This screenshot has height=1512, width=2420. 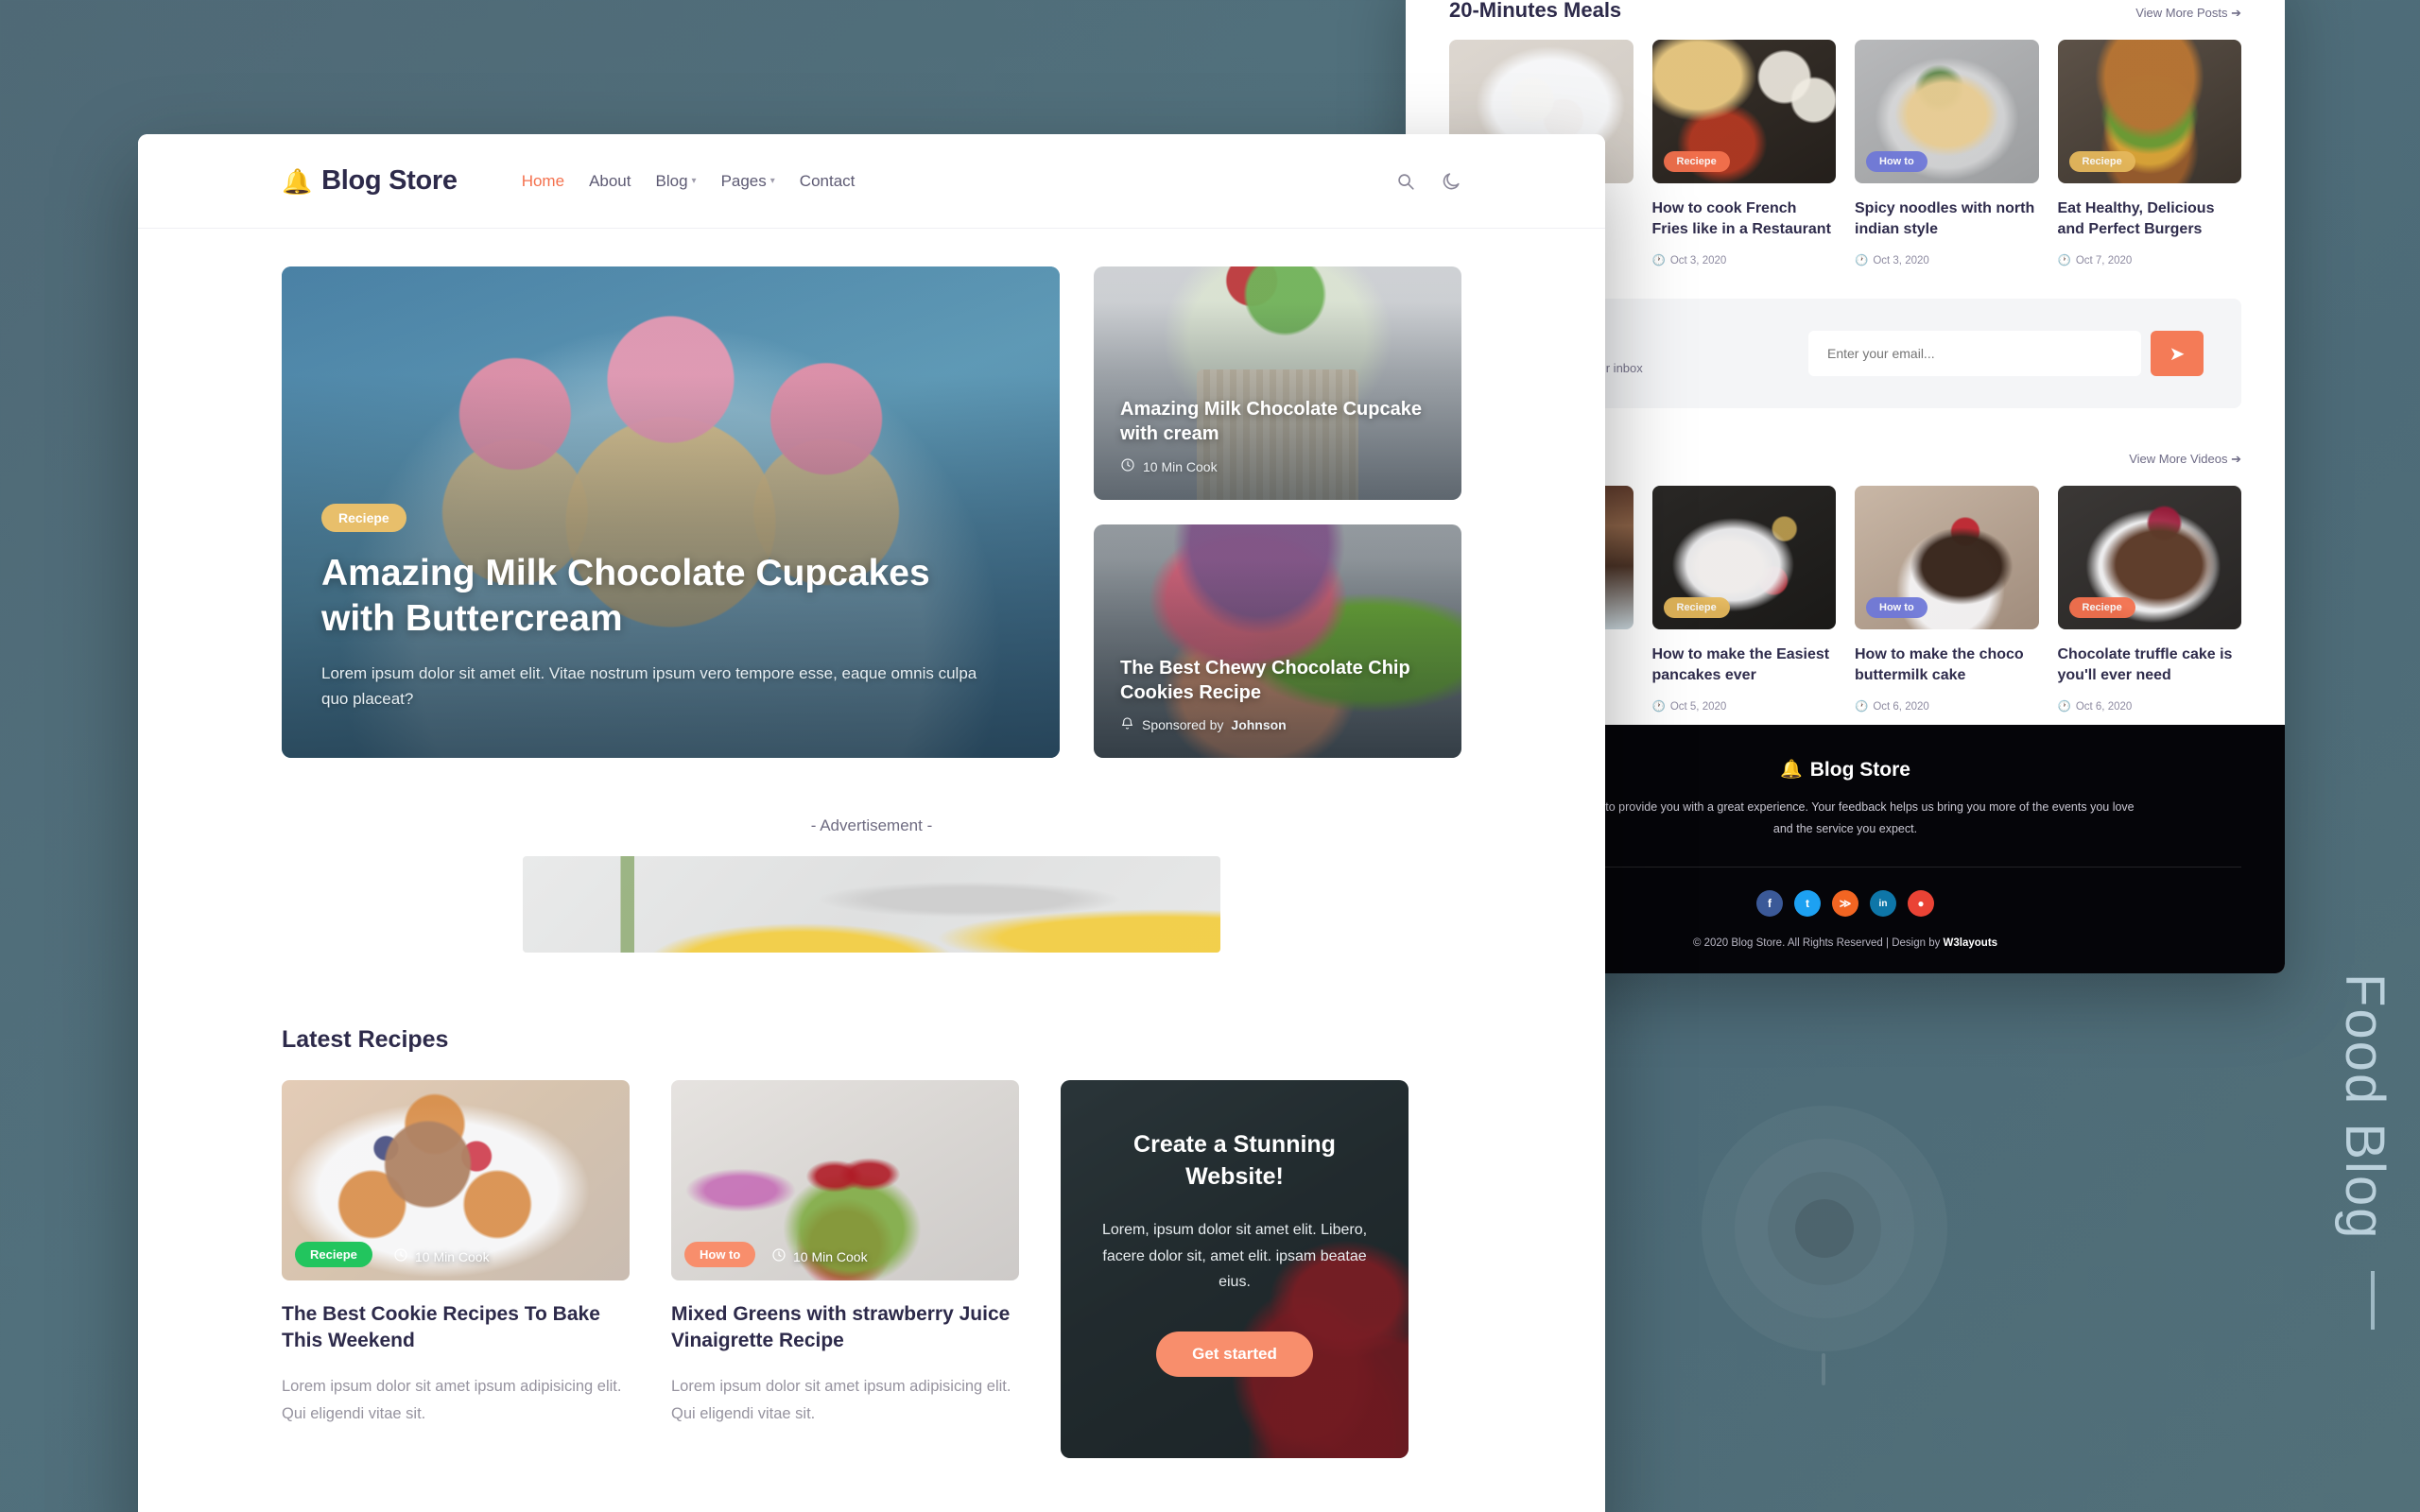 I want to click on footer-brand-label: Blog Store, so click(x=1859, y=769).